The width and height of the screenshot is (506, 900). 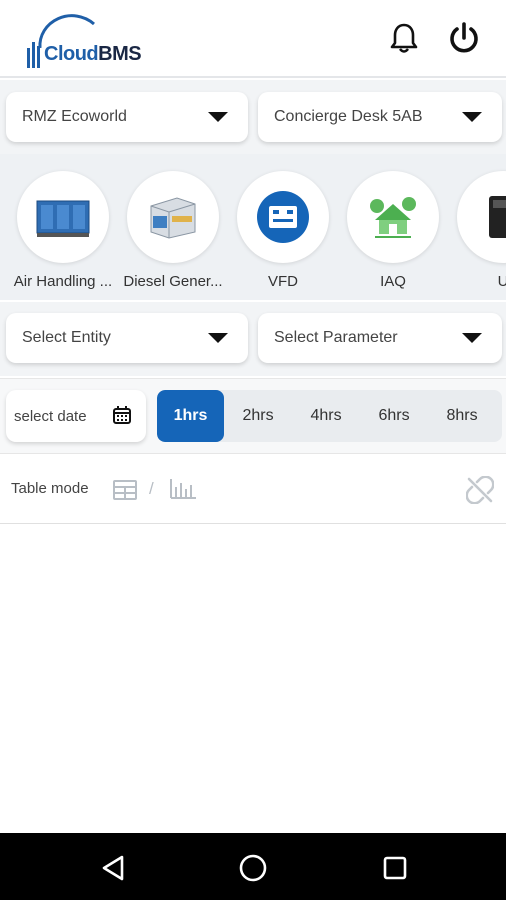 What do you see at coordinates (50, 488) in the screenshot?
I see `view-mode-label: Table mode` at bounding box center [50, 488].